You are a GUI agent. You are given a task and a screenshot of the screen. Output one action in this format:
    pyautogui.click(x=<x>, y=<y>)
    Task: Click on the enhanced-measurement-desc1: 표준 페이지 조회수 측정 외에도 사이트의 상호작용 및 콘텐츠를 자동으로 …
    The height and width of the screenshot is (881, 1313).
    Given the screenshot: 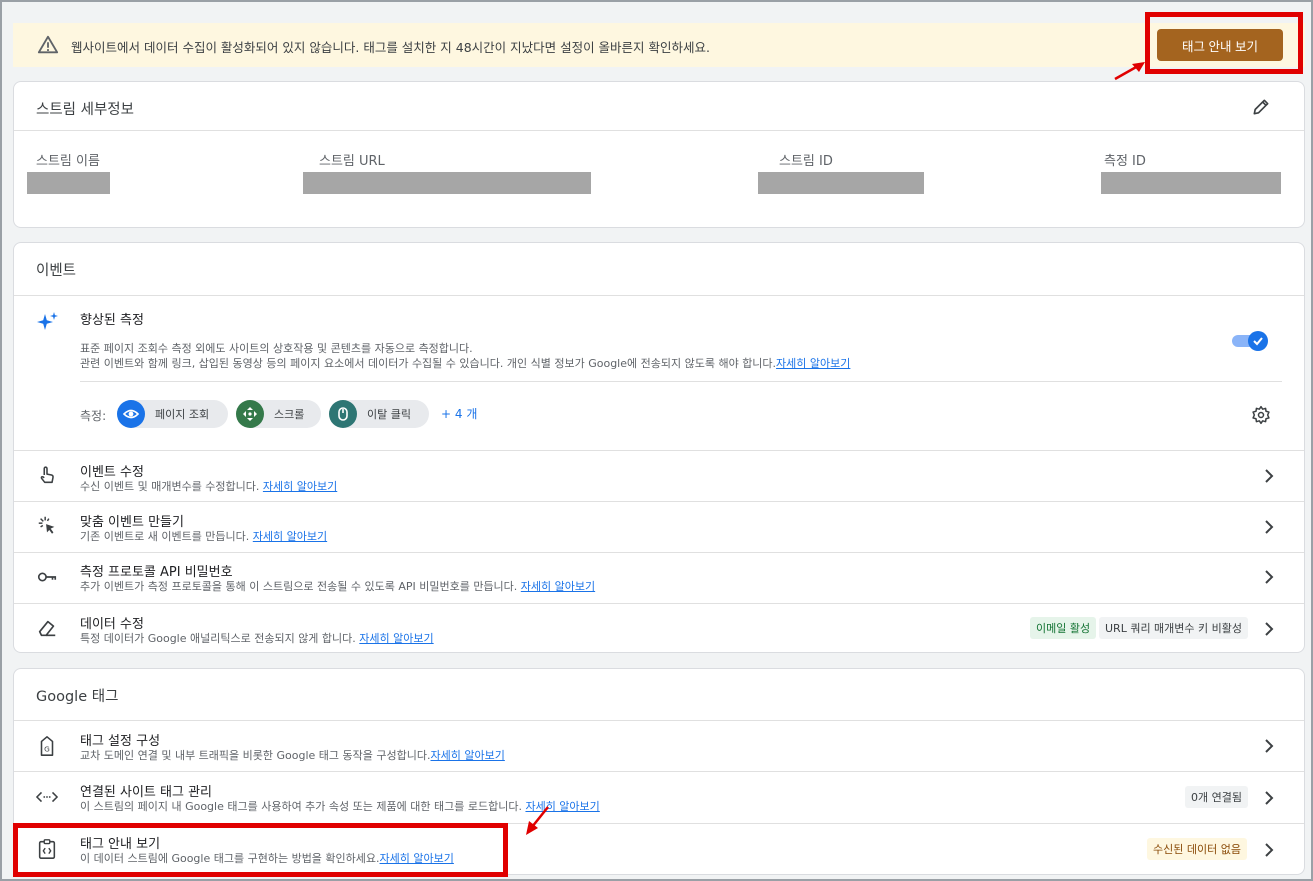 What is the action you would take?
    pyautogui.click(x=276, y=348)
    